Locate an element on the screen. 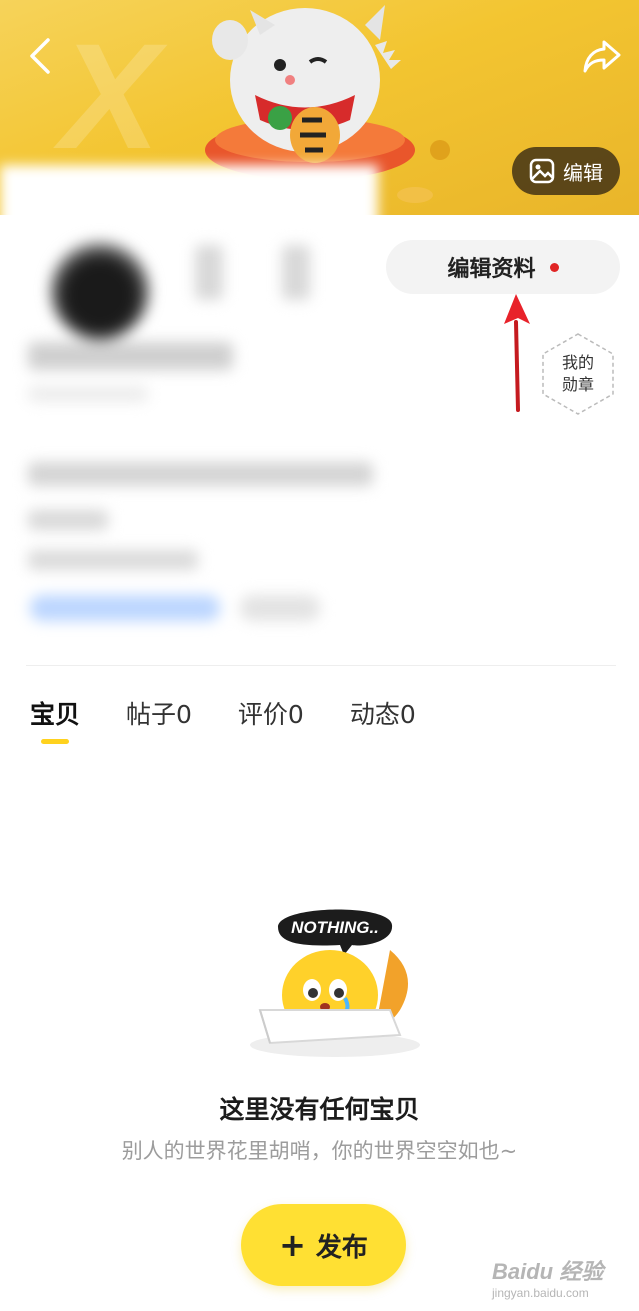 This screenshot has width=639, height=1311. my-badges-button: 我的勋章 is located at coordinates (578, 374).